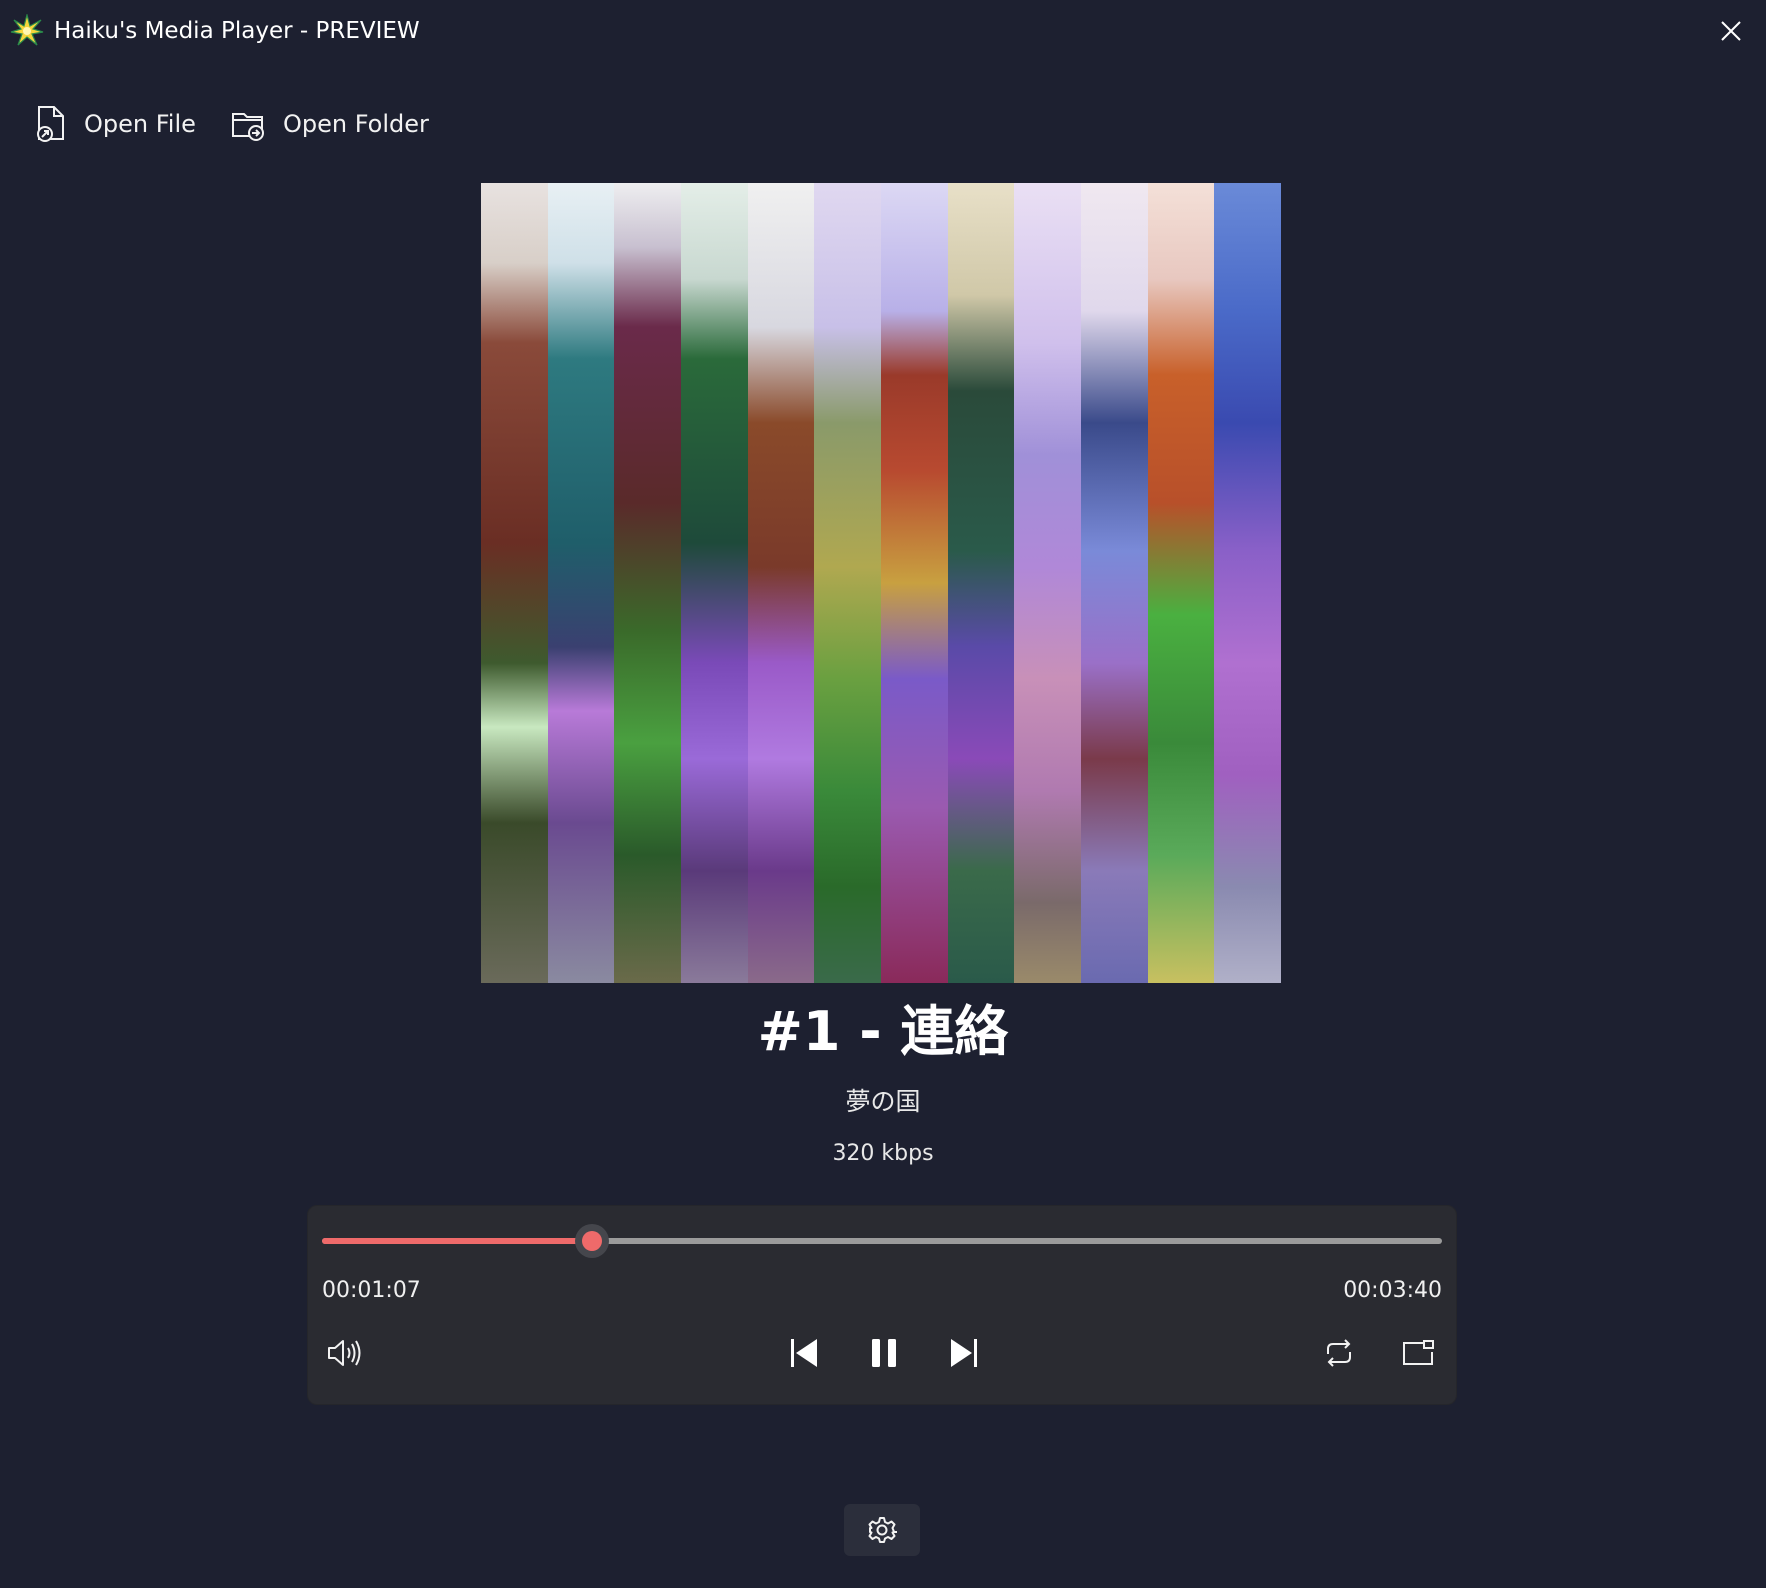 Image resolution: width=1766 pixels, height=1588 pixels. Describe the element at coordinates (882, 1305) in the screenshot. I see `player-controls-panel: 00:01:07 00:03:40` at that location.